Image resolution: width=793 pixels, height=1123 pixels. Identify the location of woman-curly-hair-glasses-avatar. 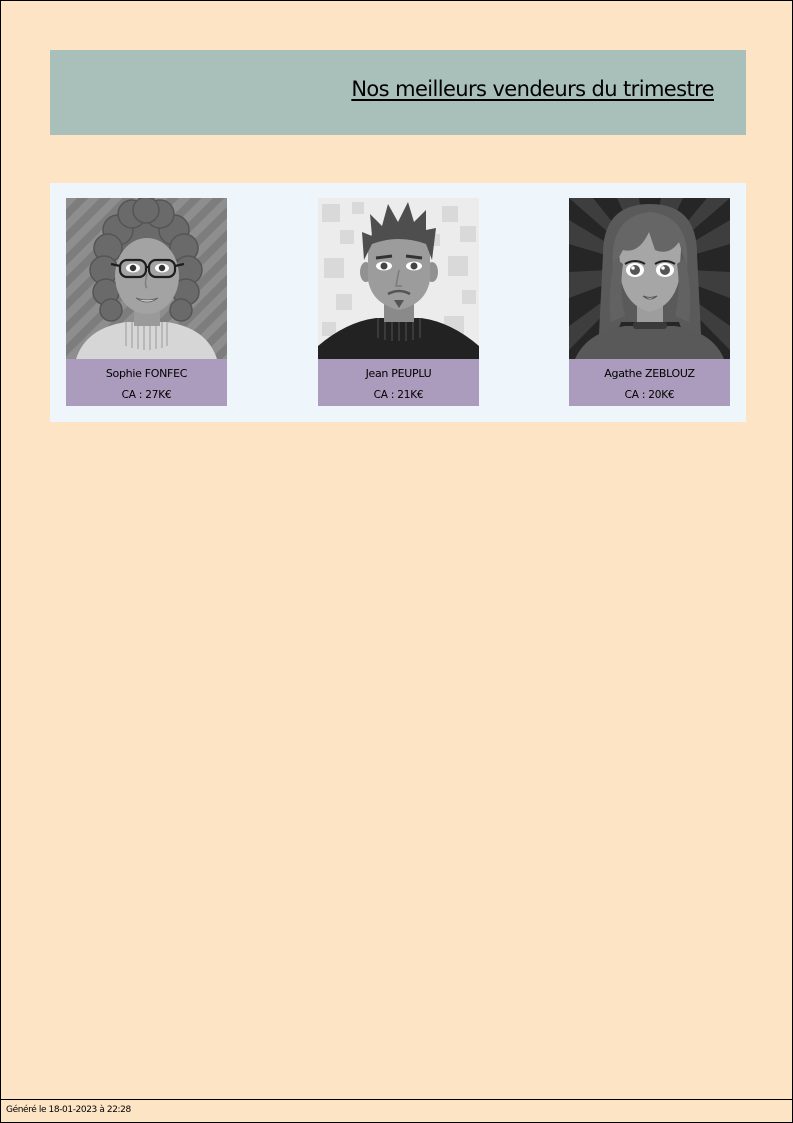
(146, 278).